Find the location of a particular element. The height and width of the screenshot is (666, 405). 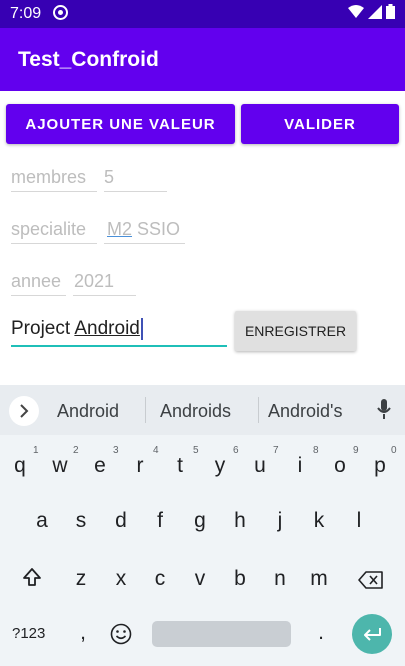

members-label-underline is located at coordinates (54, 191).